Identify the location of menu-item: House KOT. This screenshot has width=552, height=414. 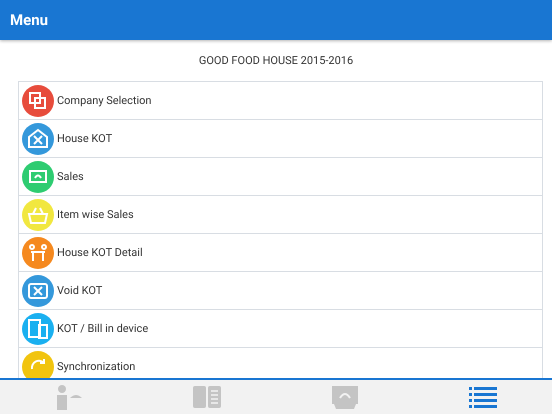
(280, 139).